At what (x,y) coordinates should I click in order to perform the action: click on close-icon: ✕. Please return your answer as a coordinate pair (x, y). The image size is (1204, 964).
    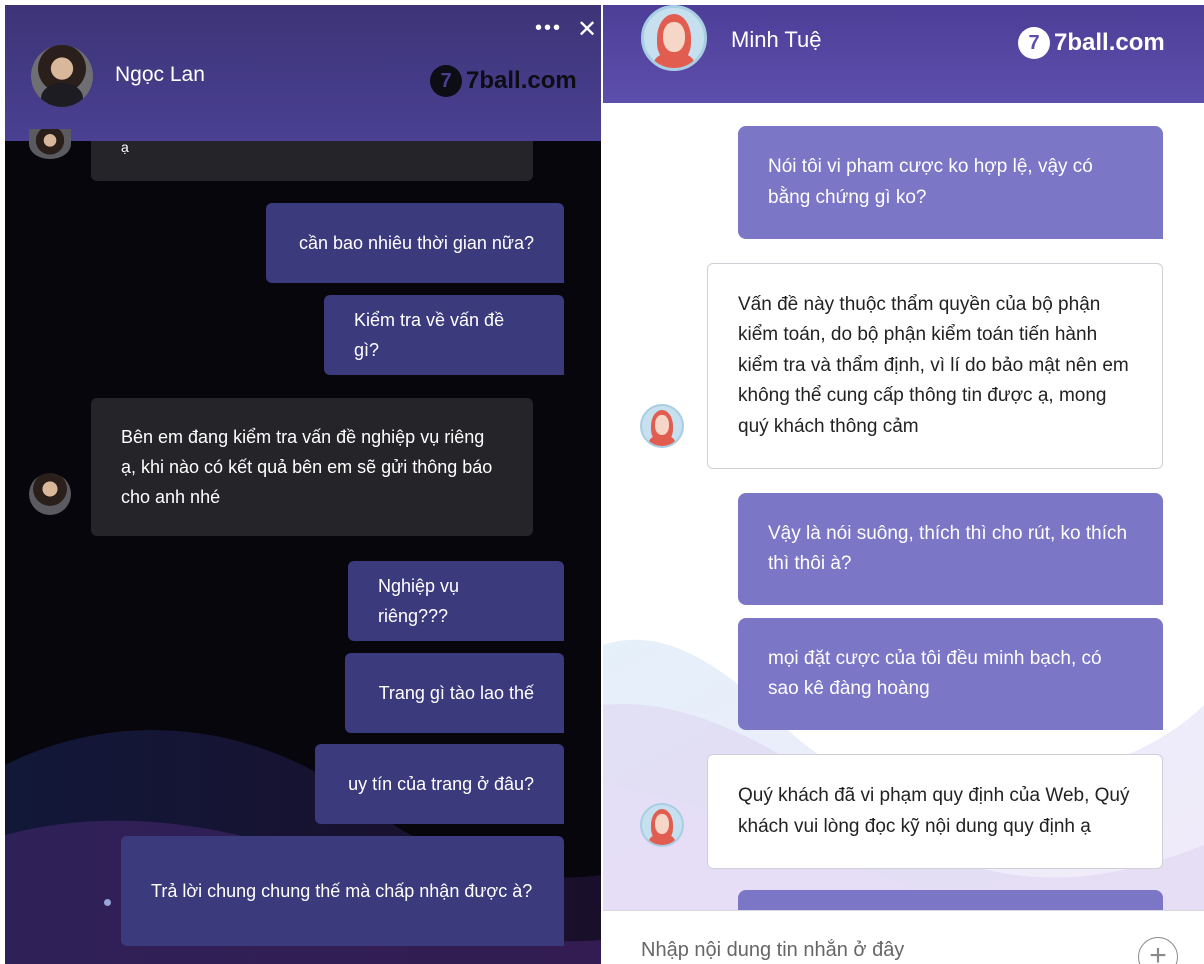
    Looking at the image, I should click on (587, 29).